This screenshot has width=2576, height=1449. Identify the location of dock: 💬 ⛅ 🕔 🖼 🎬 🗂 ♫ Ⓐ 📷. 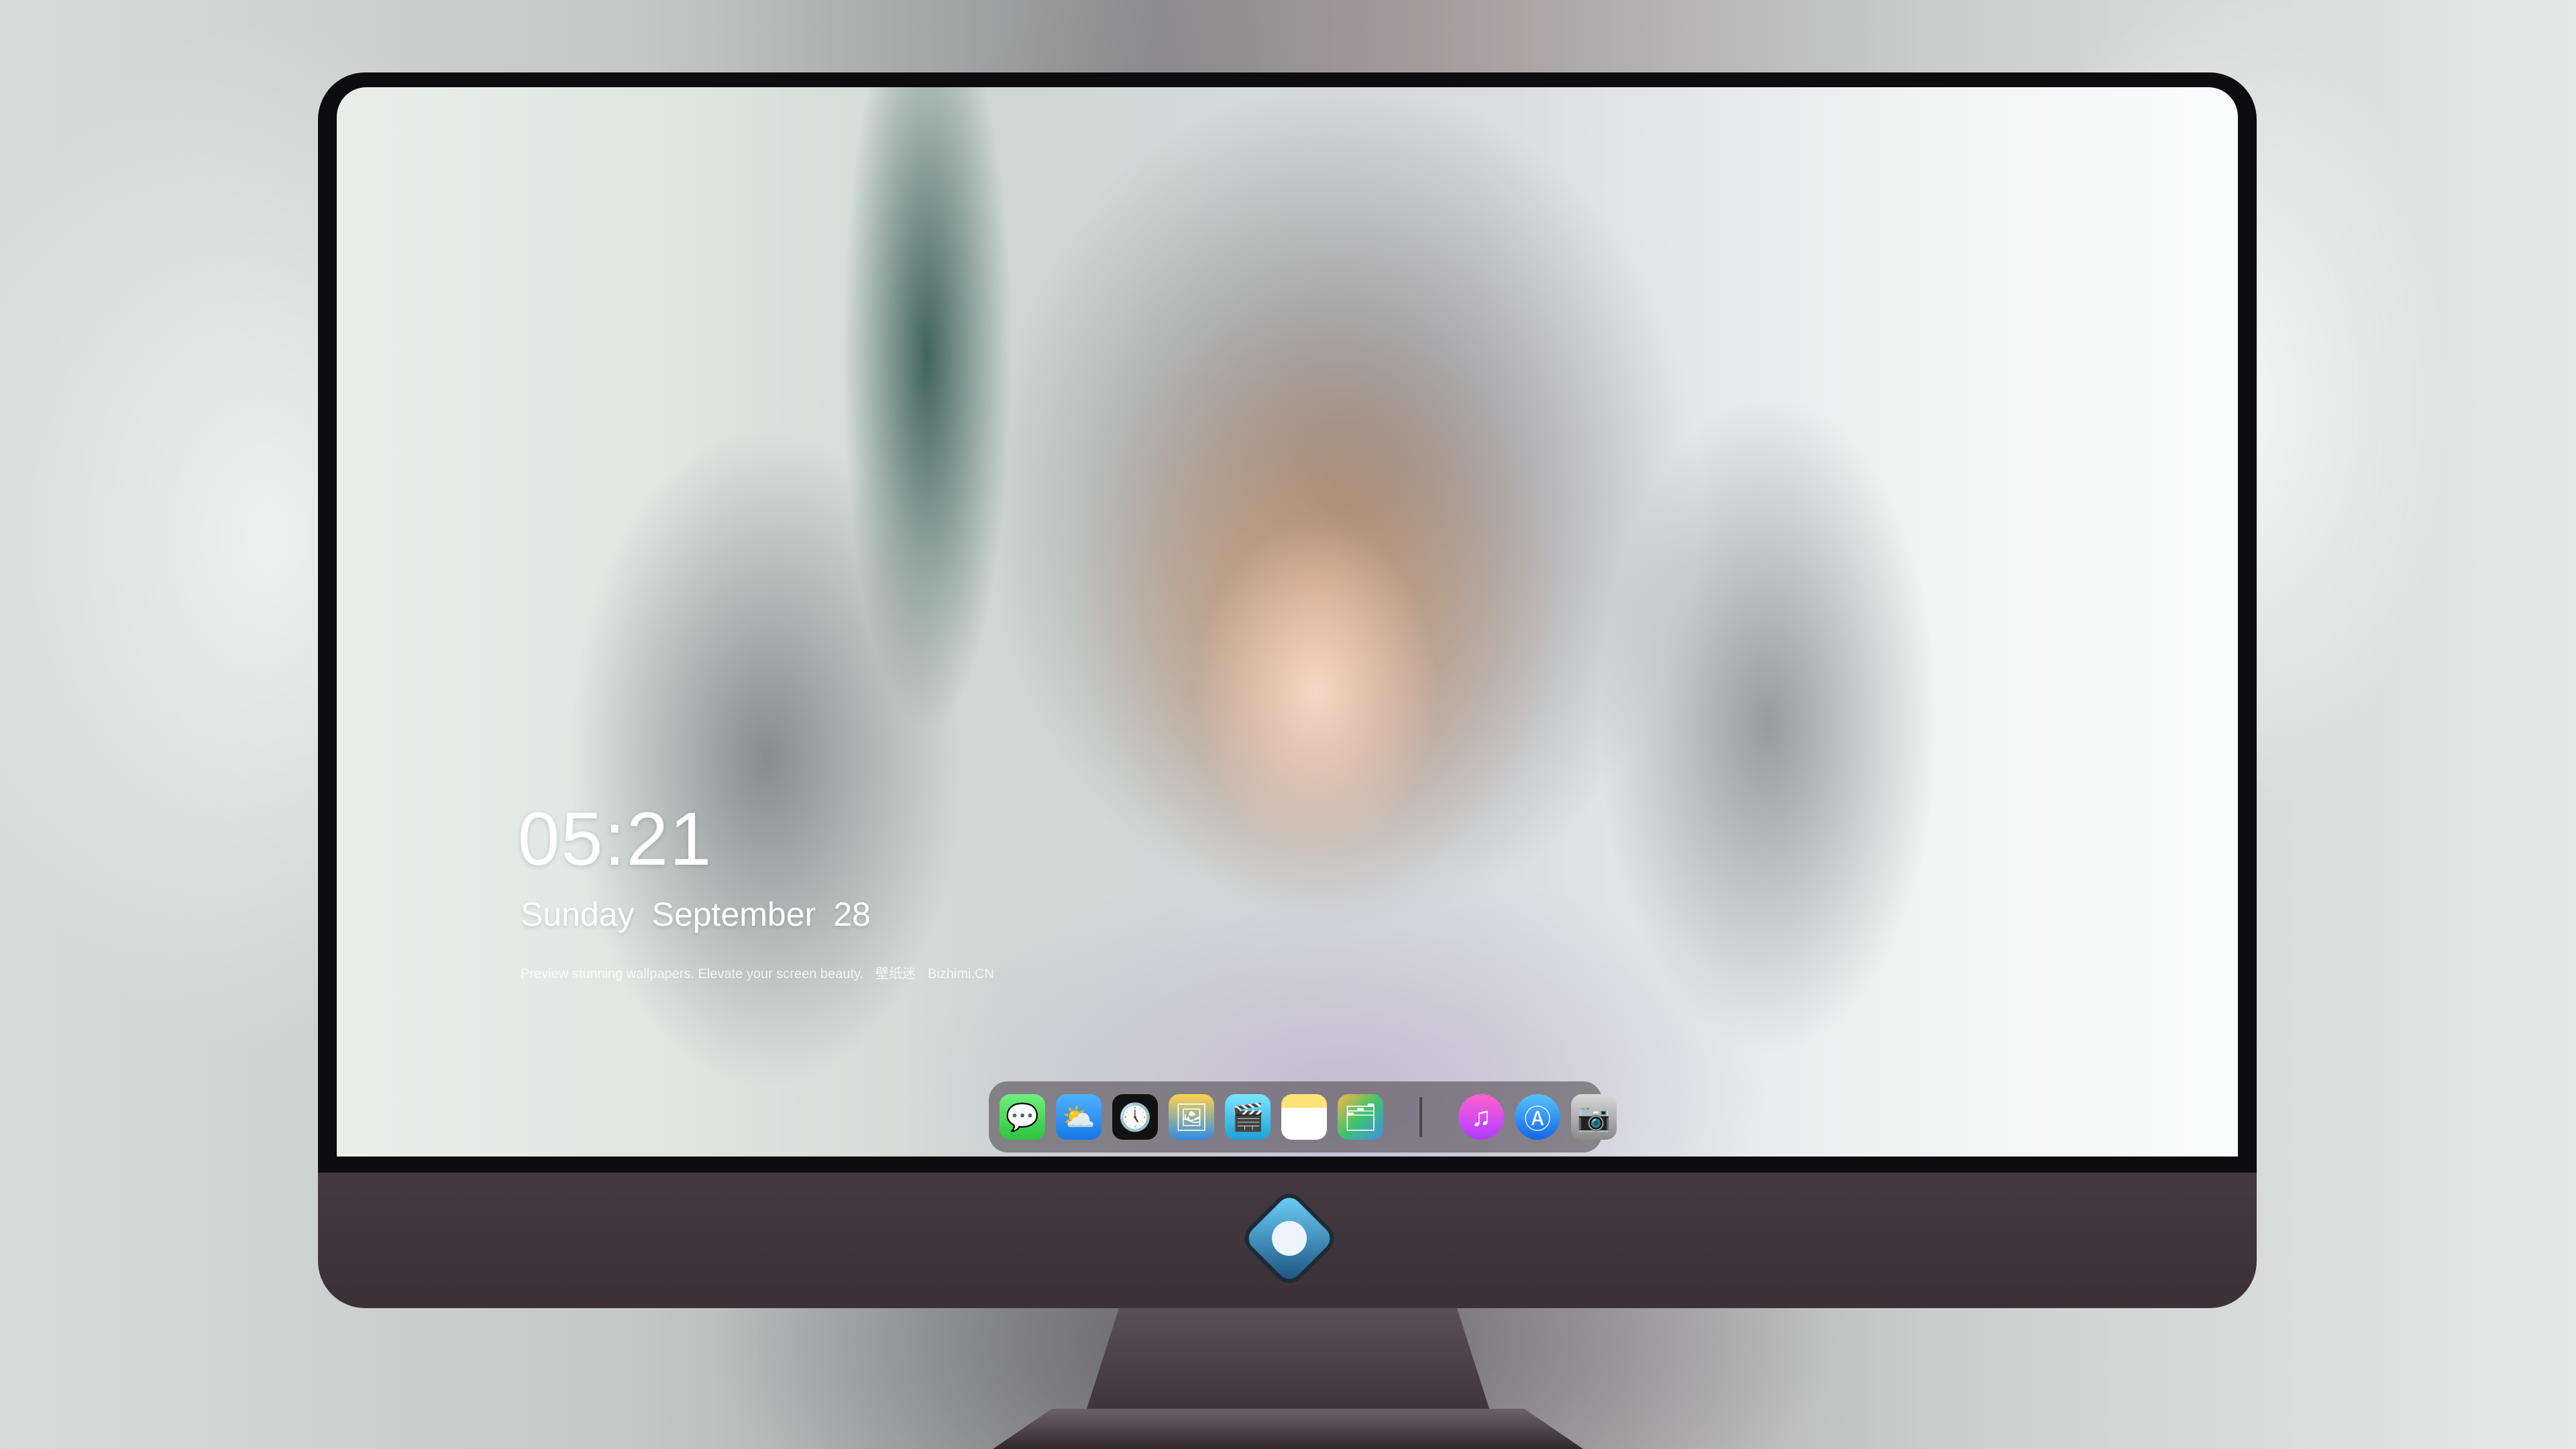
(1303, 1116).